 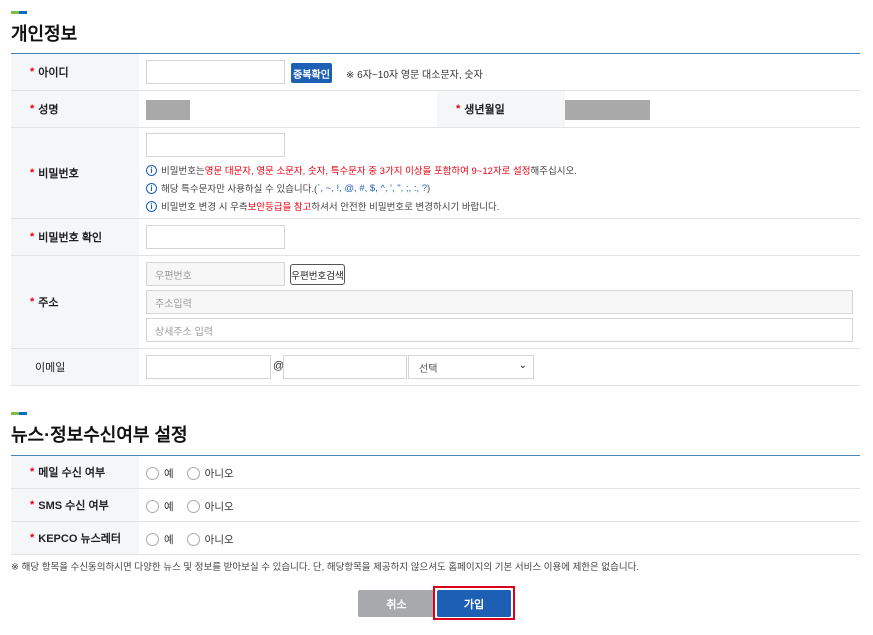 I want to click on row-sms-subscription: * SMS 수신 여부 예 아니오, so click(x=435, y=505).